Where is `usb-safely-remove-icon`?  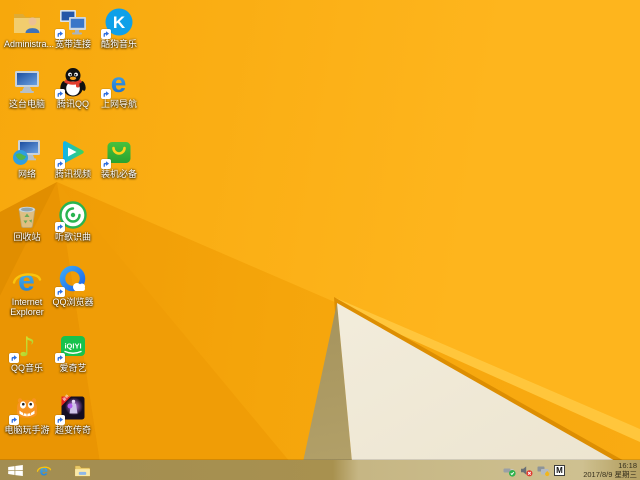
usb-safely-remove-icon is located at coordinates (509, 470).